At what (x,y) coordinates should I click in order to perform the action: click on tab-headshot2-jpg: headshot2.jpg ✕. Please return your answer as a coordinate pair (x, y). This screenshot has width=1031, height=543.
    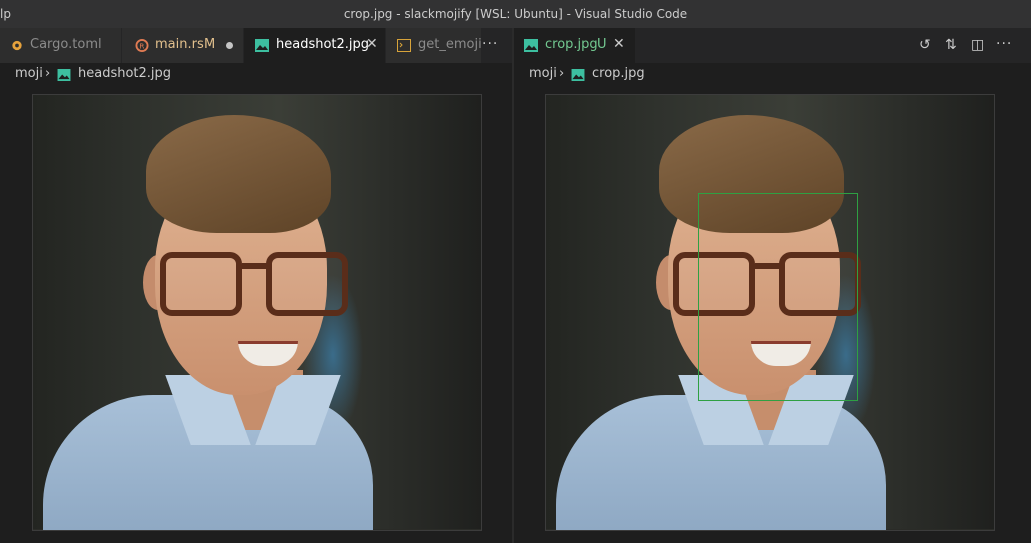
    Looking at the image, I should click on (315, 45).